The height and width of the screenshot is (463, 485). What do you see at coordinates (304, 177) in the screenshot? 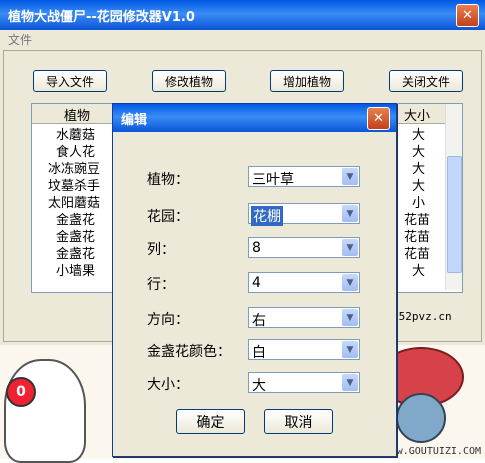
I see `plant-select: 三叶草 ▼` at bounding box center [304, 177].